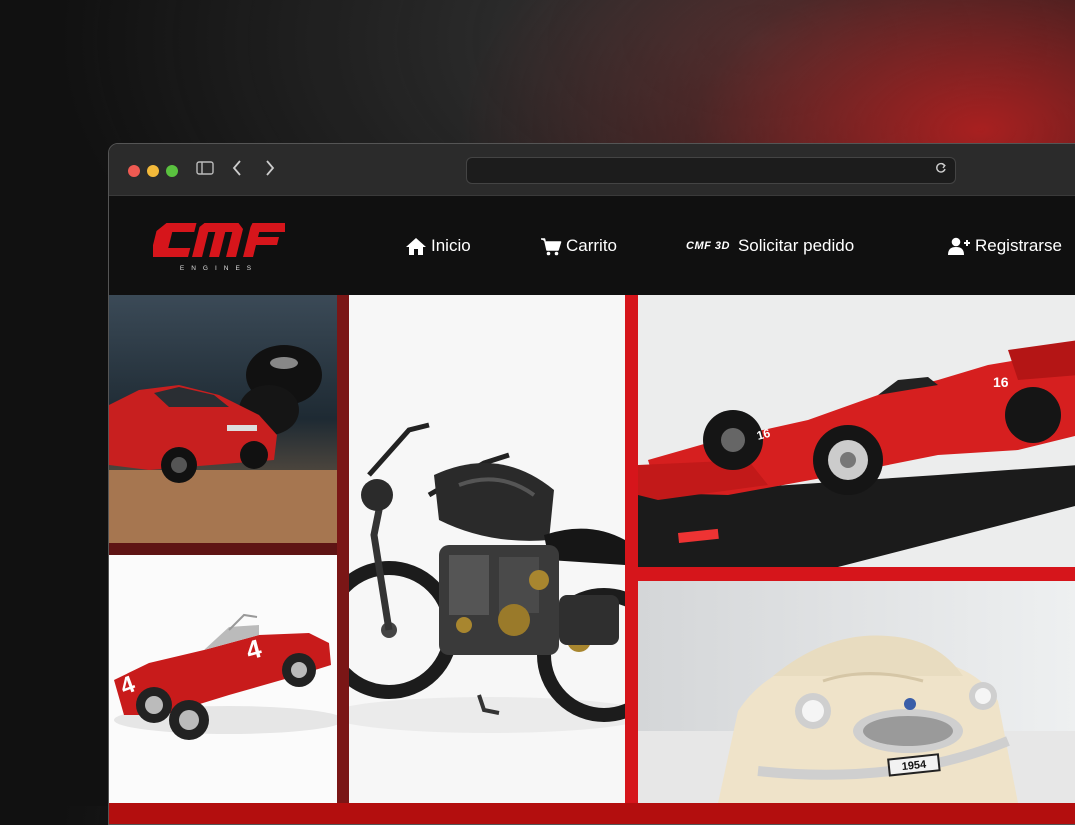  Describe the element at coordinates (205, 170) in the screenshot. I see `sidebar-toggle-icon` at that location.